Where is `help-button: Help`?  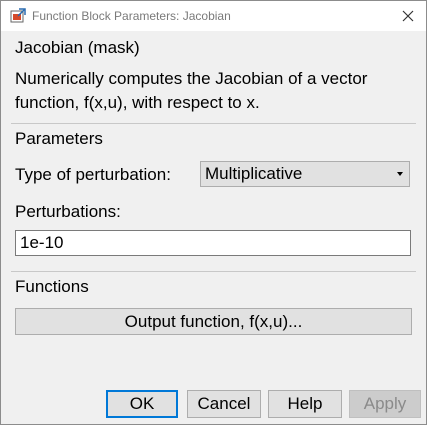 help-button: Help is located at coordinates (305, 404).